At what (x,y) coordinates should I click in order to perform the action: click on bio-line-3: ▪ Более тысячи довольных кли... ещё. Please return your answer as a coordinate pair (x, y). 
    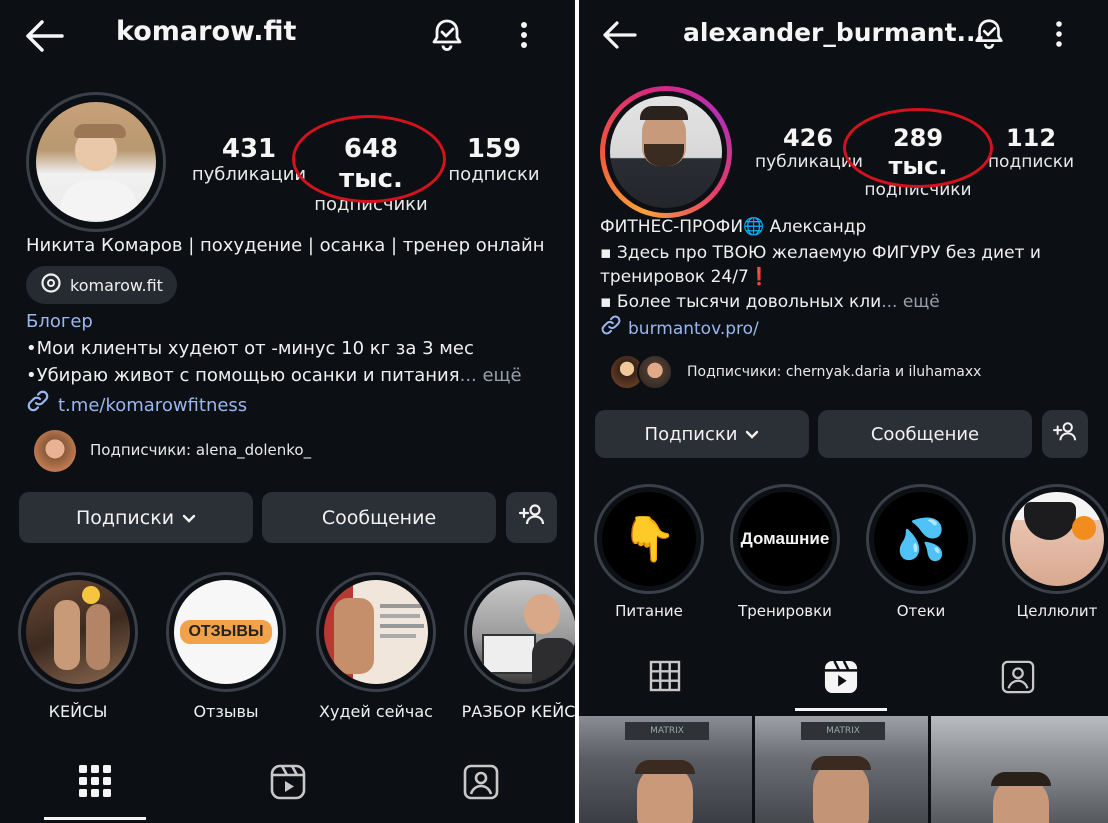
    Looking at the image, I should click on (770, 302).